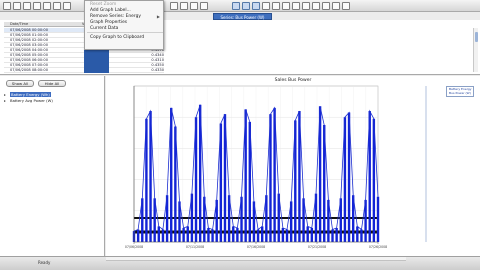 This screenshot has width=480, height=270. What do you see at coordinates (47, 6) in the screenshot?
I see `paste-icon` at bounding box center [47, 6].